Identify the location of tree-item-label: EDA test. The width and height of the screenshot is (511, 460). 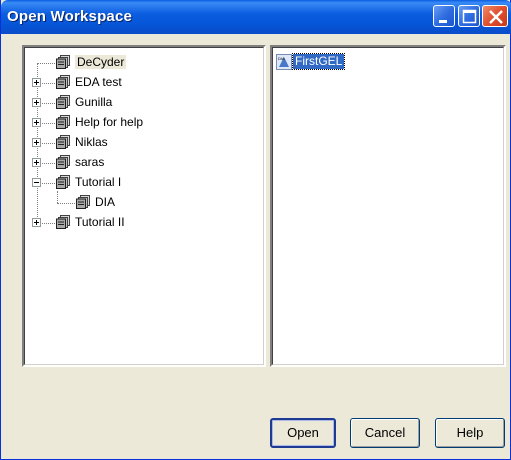
(98, 82).